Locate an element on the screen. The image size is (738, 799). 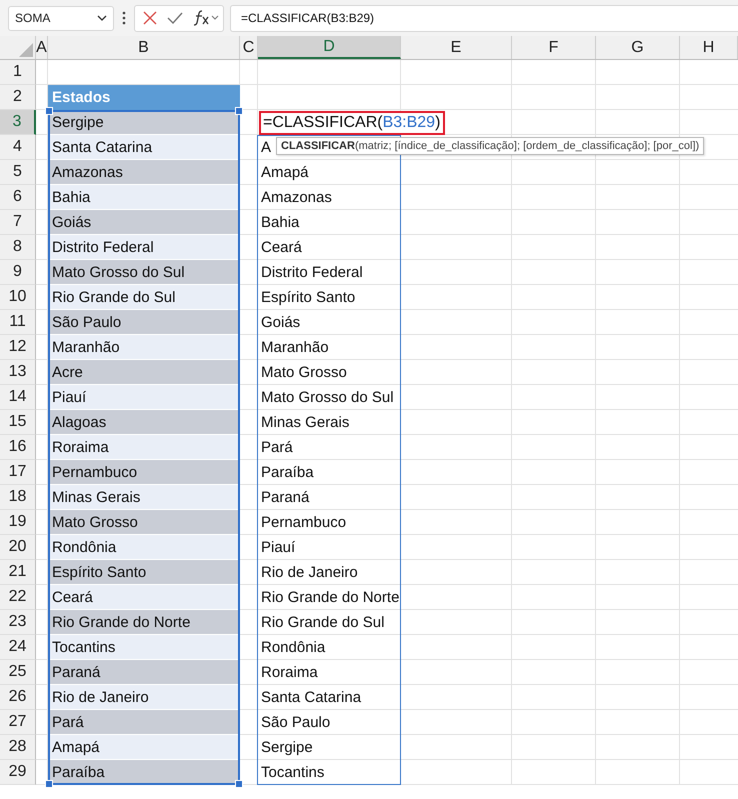
table-cell: Mato Grosso do Sul is located at coordinates (144, 272).